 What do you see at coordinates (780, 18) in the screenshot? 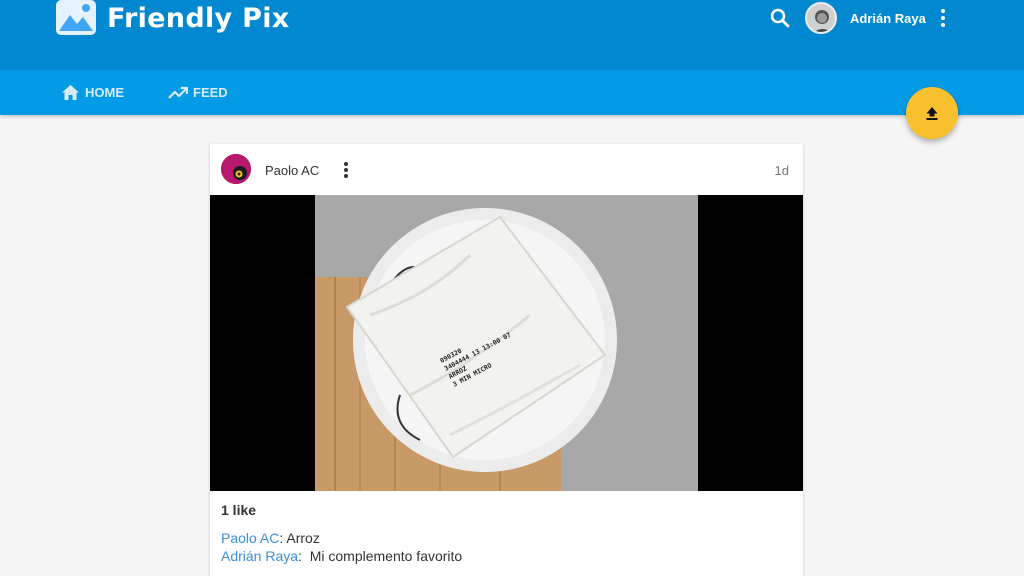
I see `search-icon` at bounding box center [780, 18].